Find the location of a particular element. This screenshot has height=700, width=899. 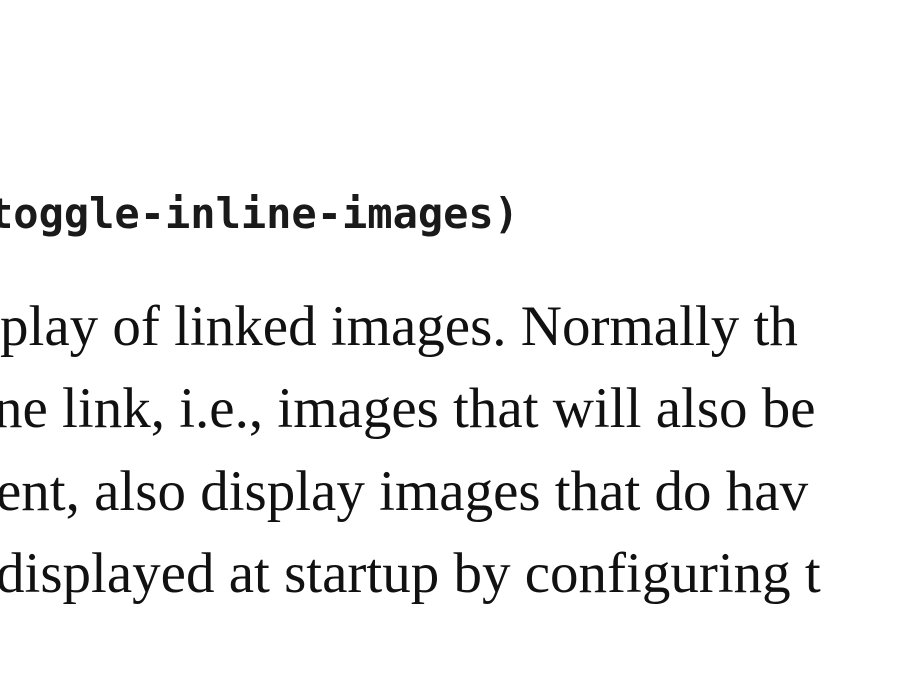

command-heading: toggle-inline-images) is located at coordinates (260, 213).